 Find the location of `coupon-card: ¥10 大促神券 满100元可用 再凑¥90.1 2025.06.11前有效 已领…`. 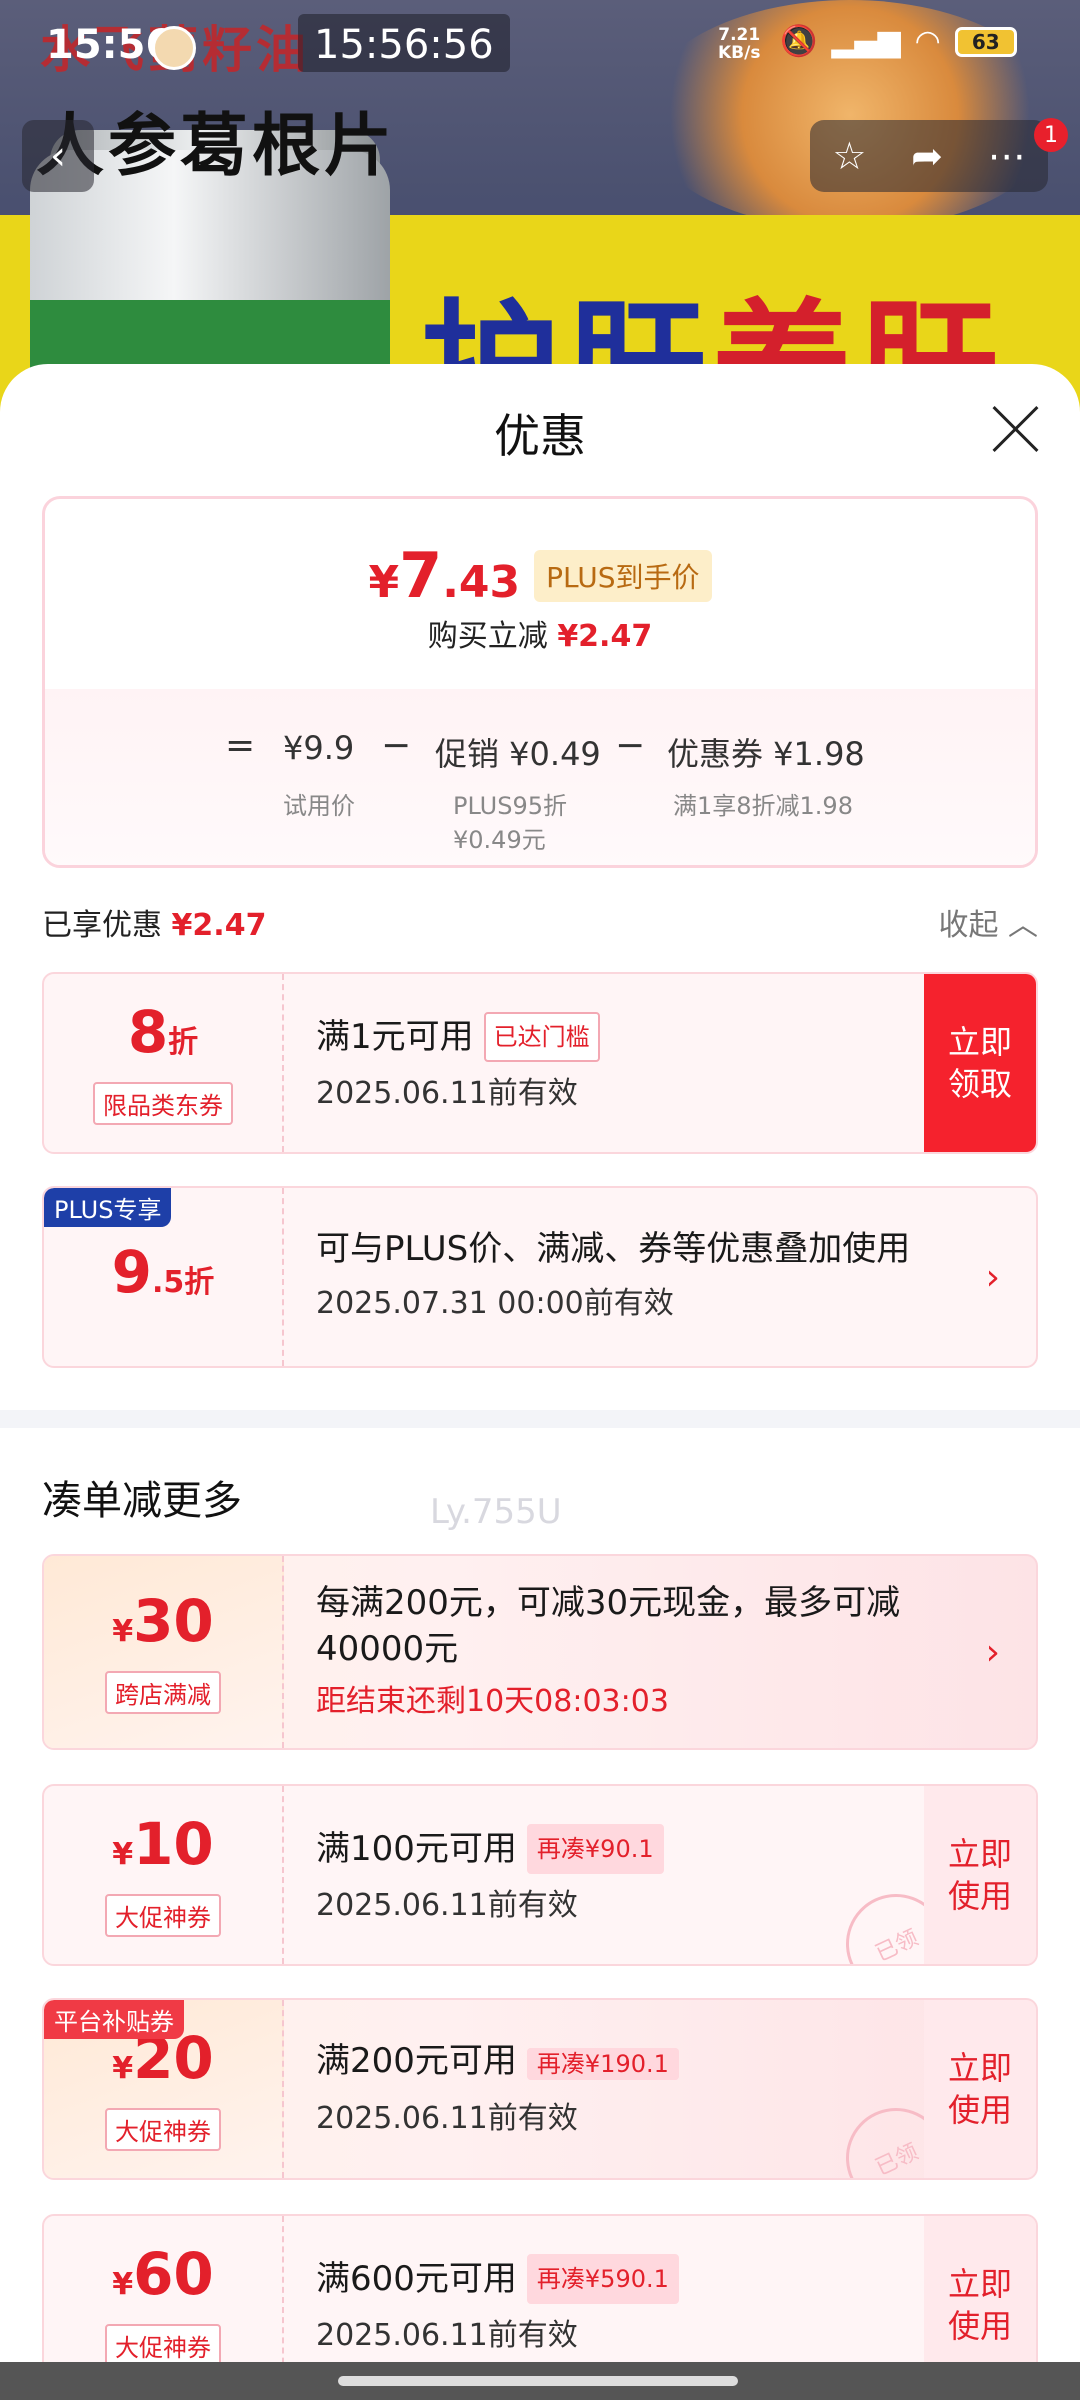

coupon-card: ¥10 大促神券 满100元可用 再凑¥90.1 2025.06.11前有效 已领… is located at coordinates (540, 1875).